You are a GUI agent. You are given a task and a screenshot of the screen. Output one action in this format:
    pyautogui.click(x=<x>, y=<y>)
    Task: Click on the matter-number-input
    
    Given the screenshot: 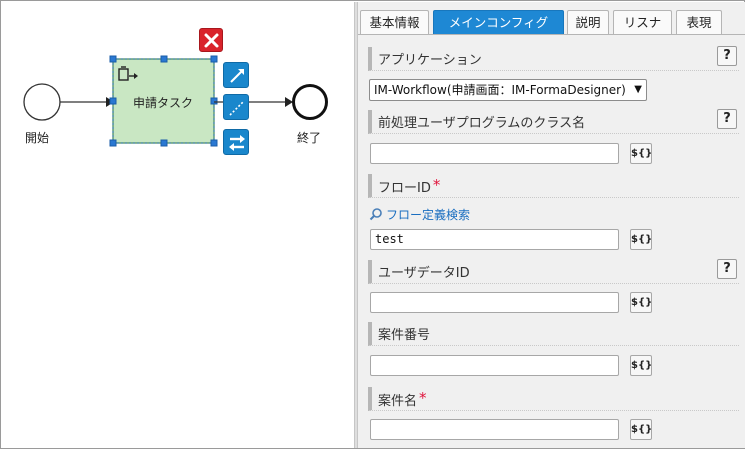 What is the action you would take?
    pyautogui.click(x=494, y=365)
    